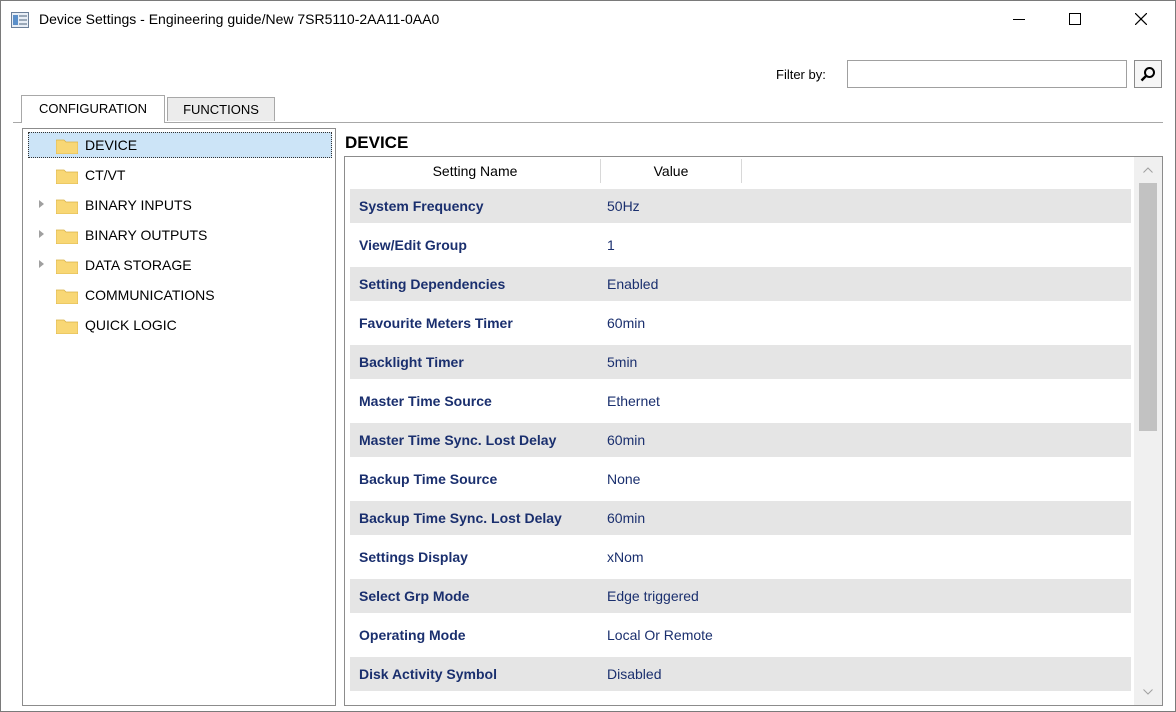  Describe the element at coordinates (436, 323) in the screenshot. I see `setting-name-cell: Favourite Meters Timer` at that location.